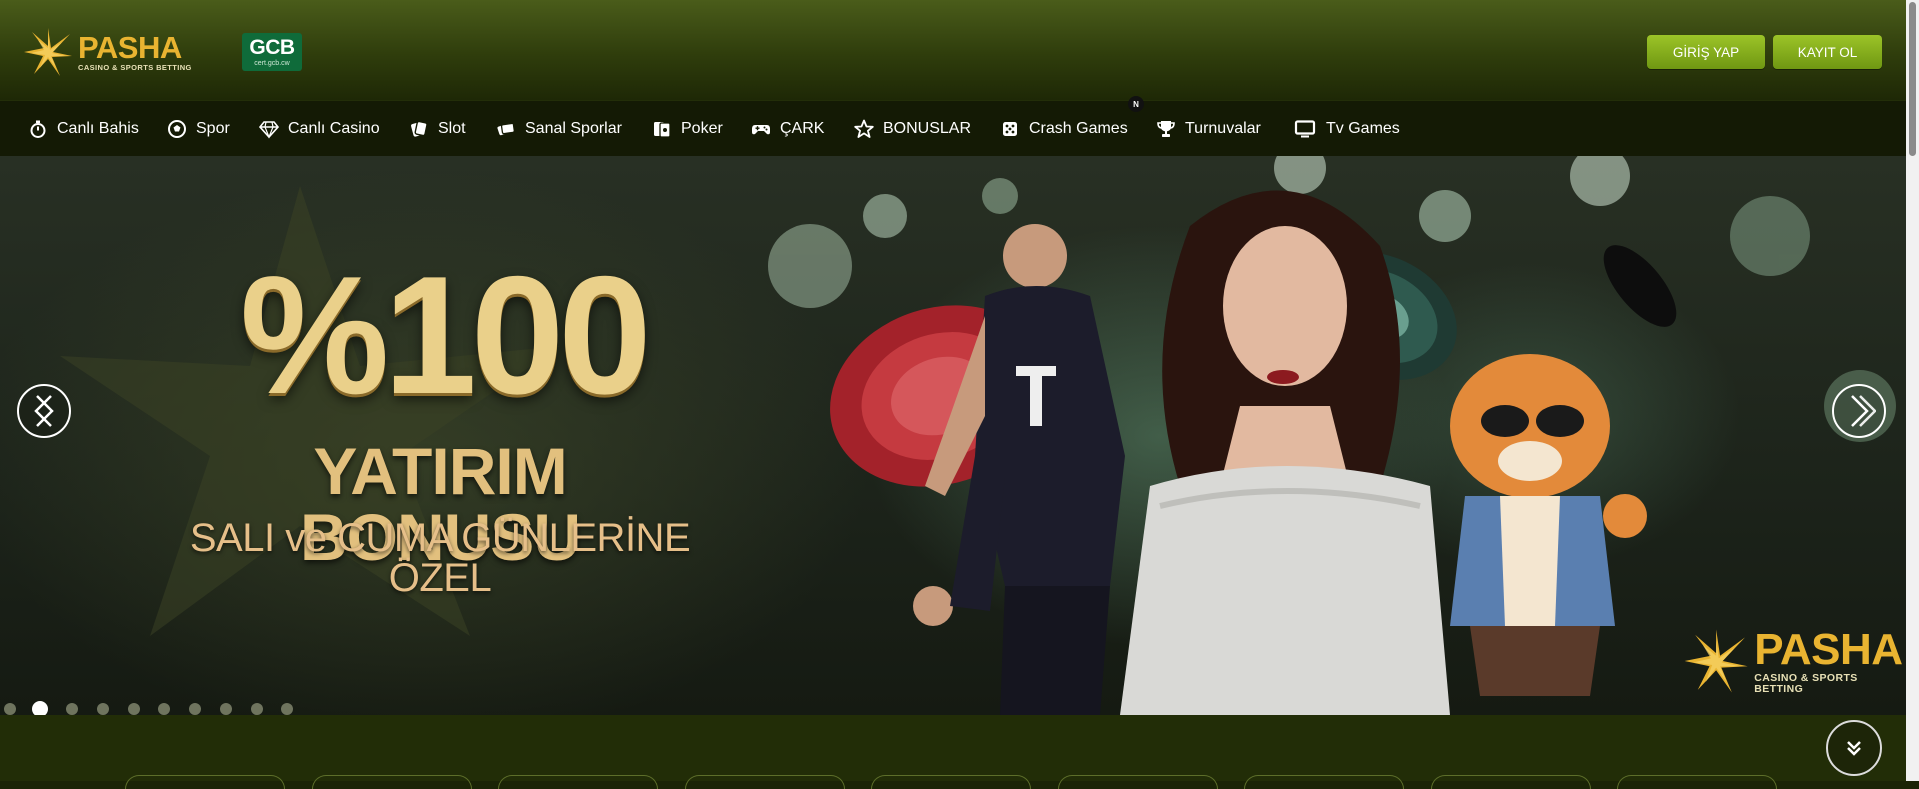 This screenshot has height=789, width=1919. I want to click on promo-subtitle: SALI ve CUMA GÜNLERİNE ÖZEL, so click(440, 558).